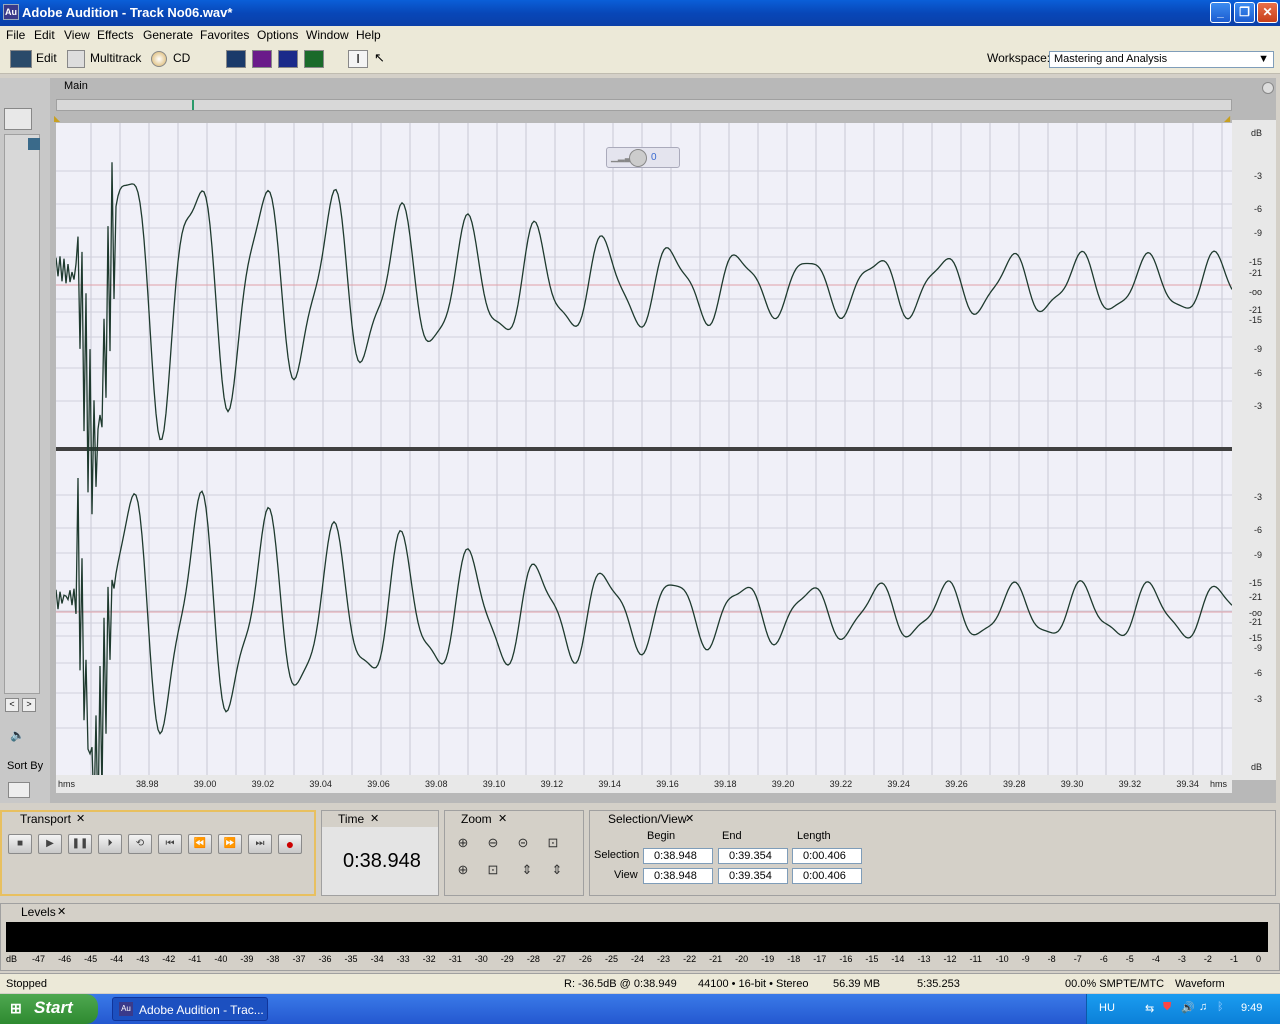  Describe the element at coordinates (76, 59) in the screenshot. I see `multitrack-icon` at that location.